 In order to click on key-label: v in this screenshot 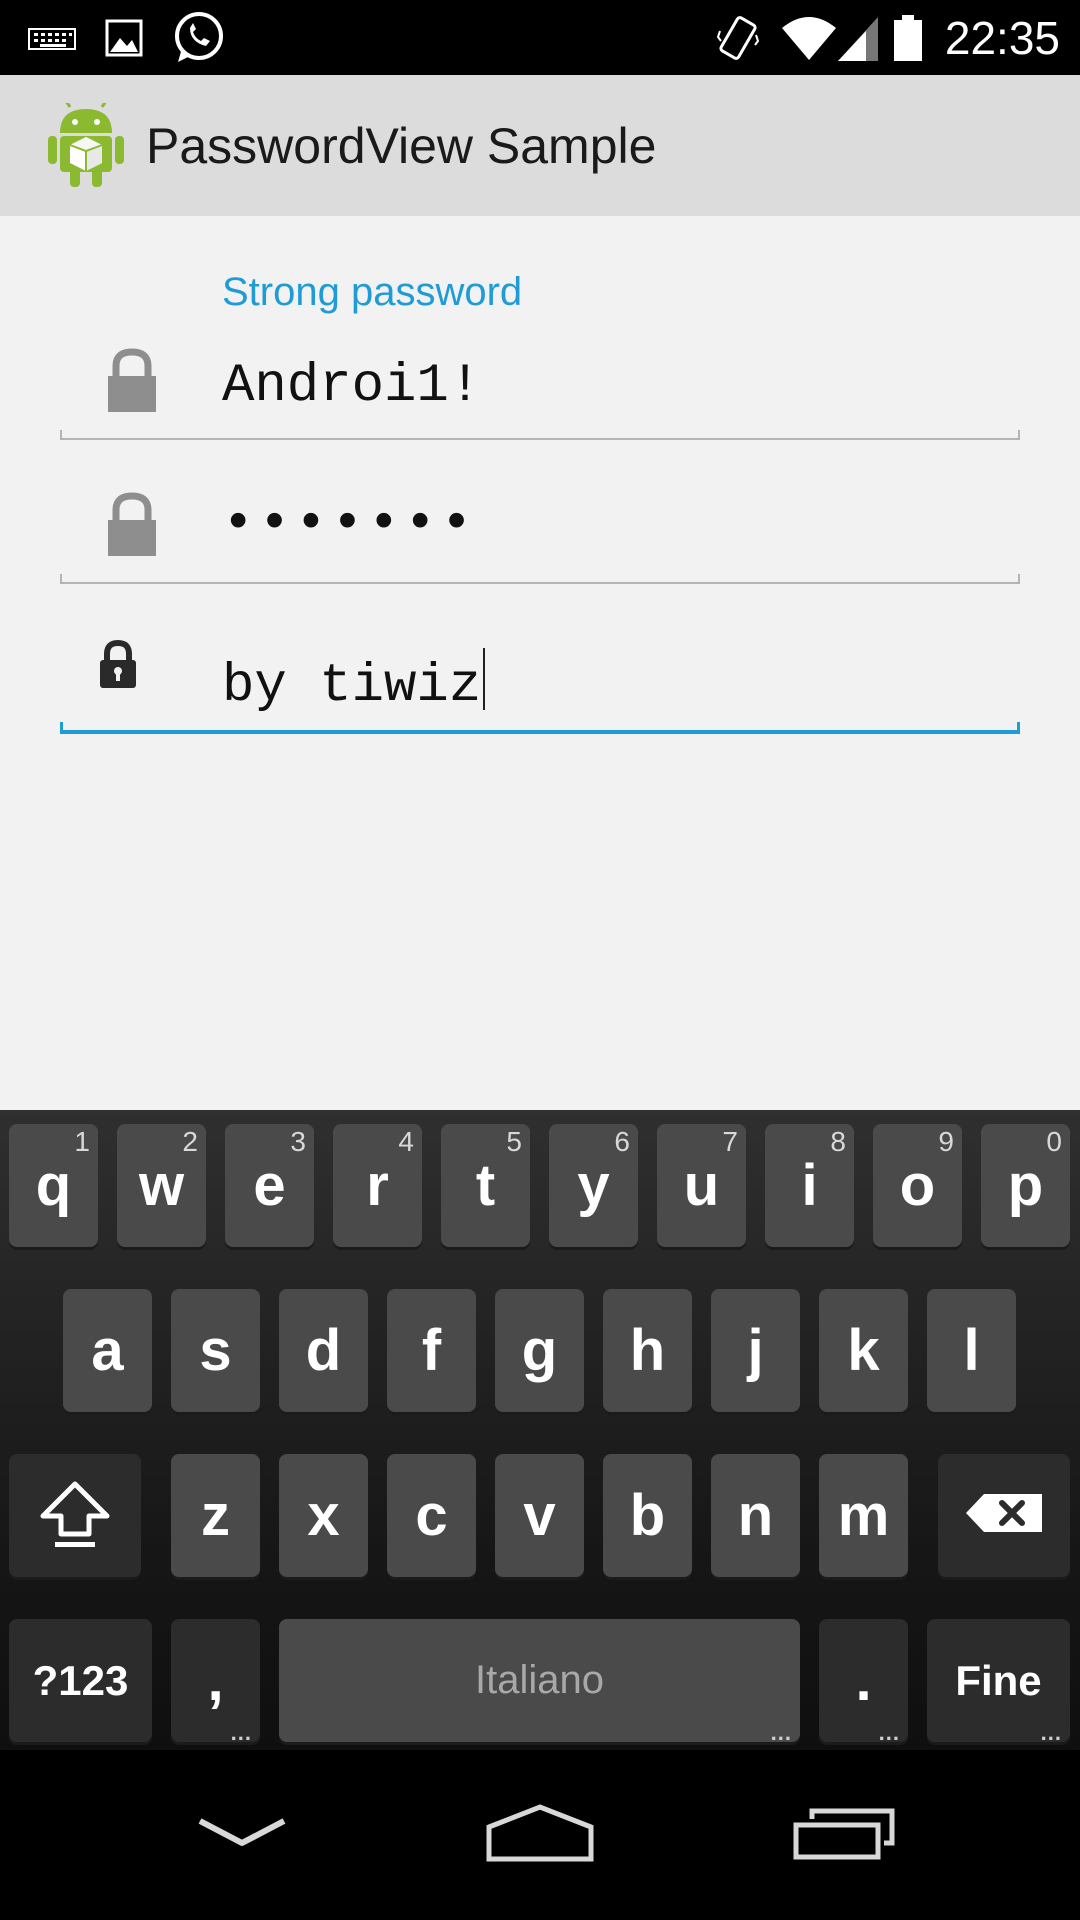, I will do `click(539, 1515)`.